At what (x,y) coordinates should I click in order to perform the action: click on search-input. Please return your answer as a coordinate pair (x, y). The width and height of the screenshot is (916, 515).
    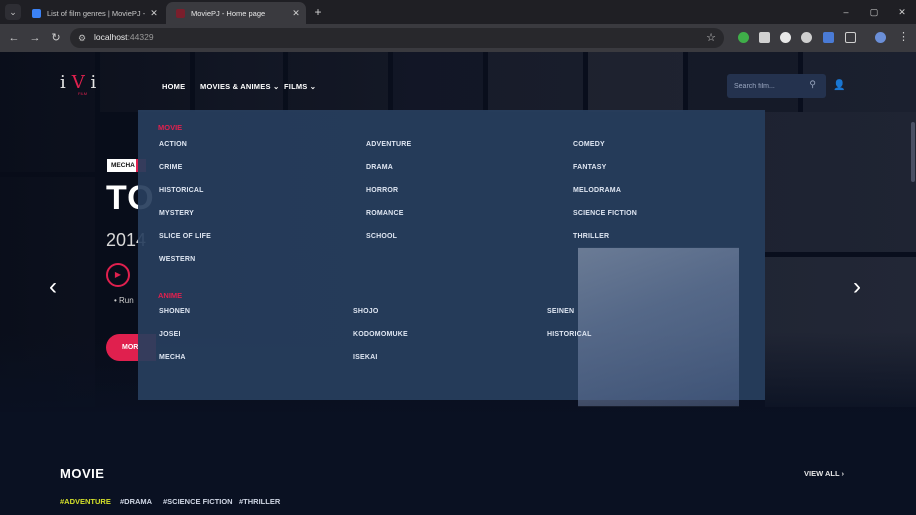
    Looking at the image, I should click on (770, 86).